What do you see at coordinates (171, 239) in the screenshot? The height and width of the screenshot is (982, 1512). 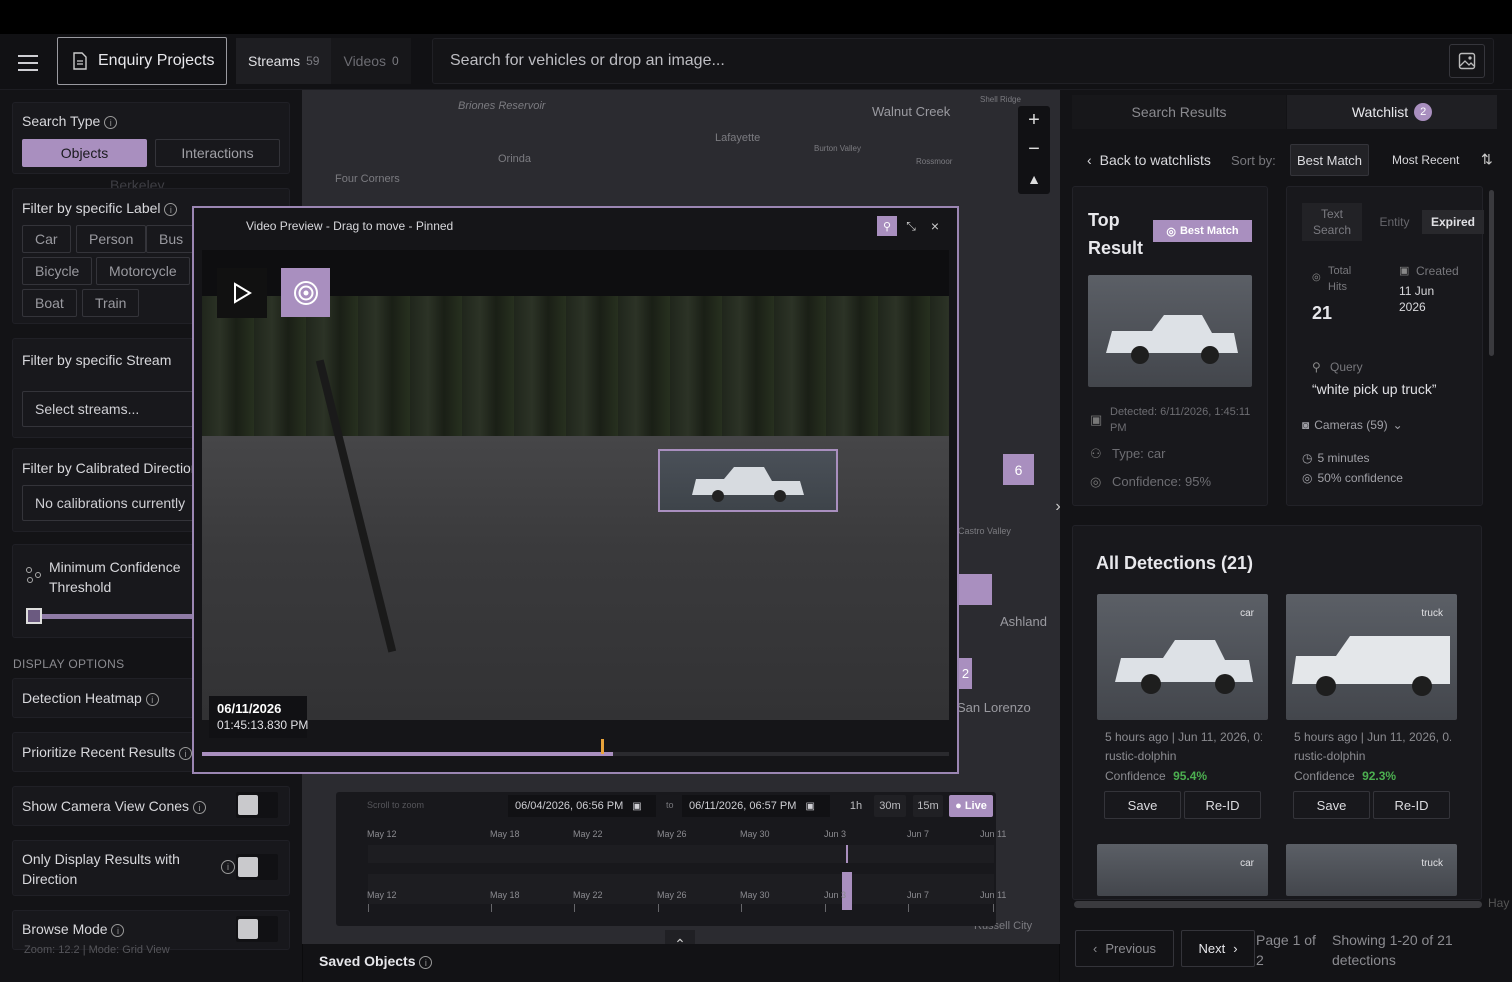 I see `label-chip-bus: Bus` at bounding box center [171, 239].